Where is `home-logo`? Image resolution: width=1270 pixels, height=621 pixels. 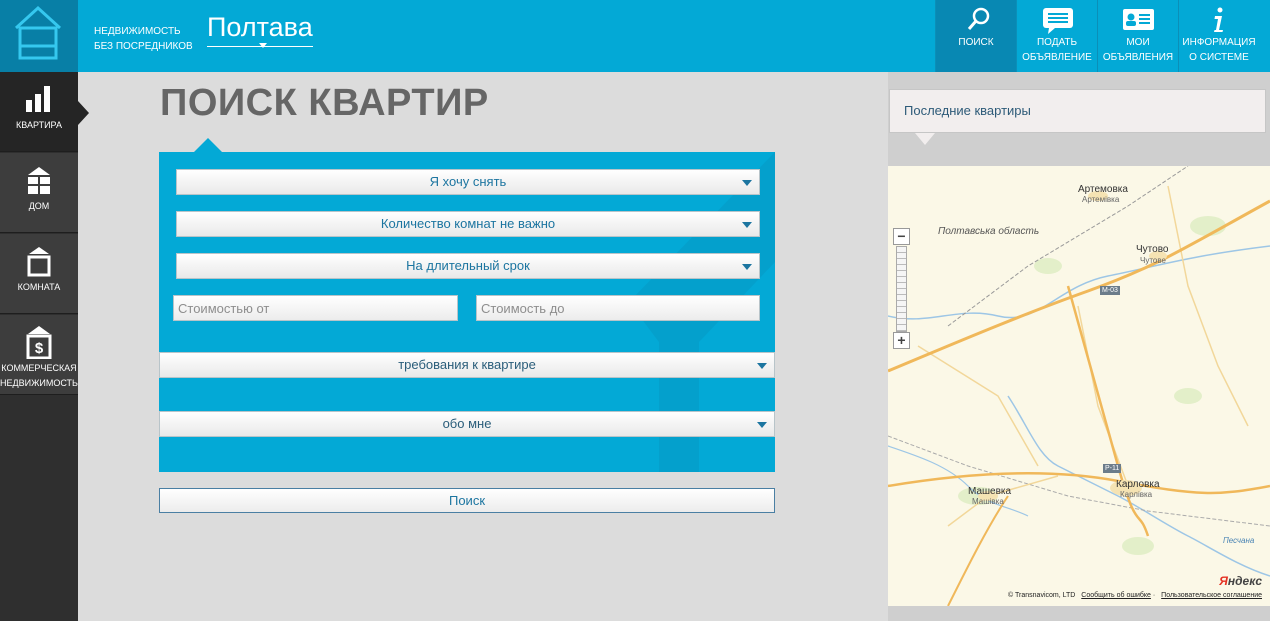
home-logo is located at coordinates (39, 36).